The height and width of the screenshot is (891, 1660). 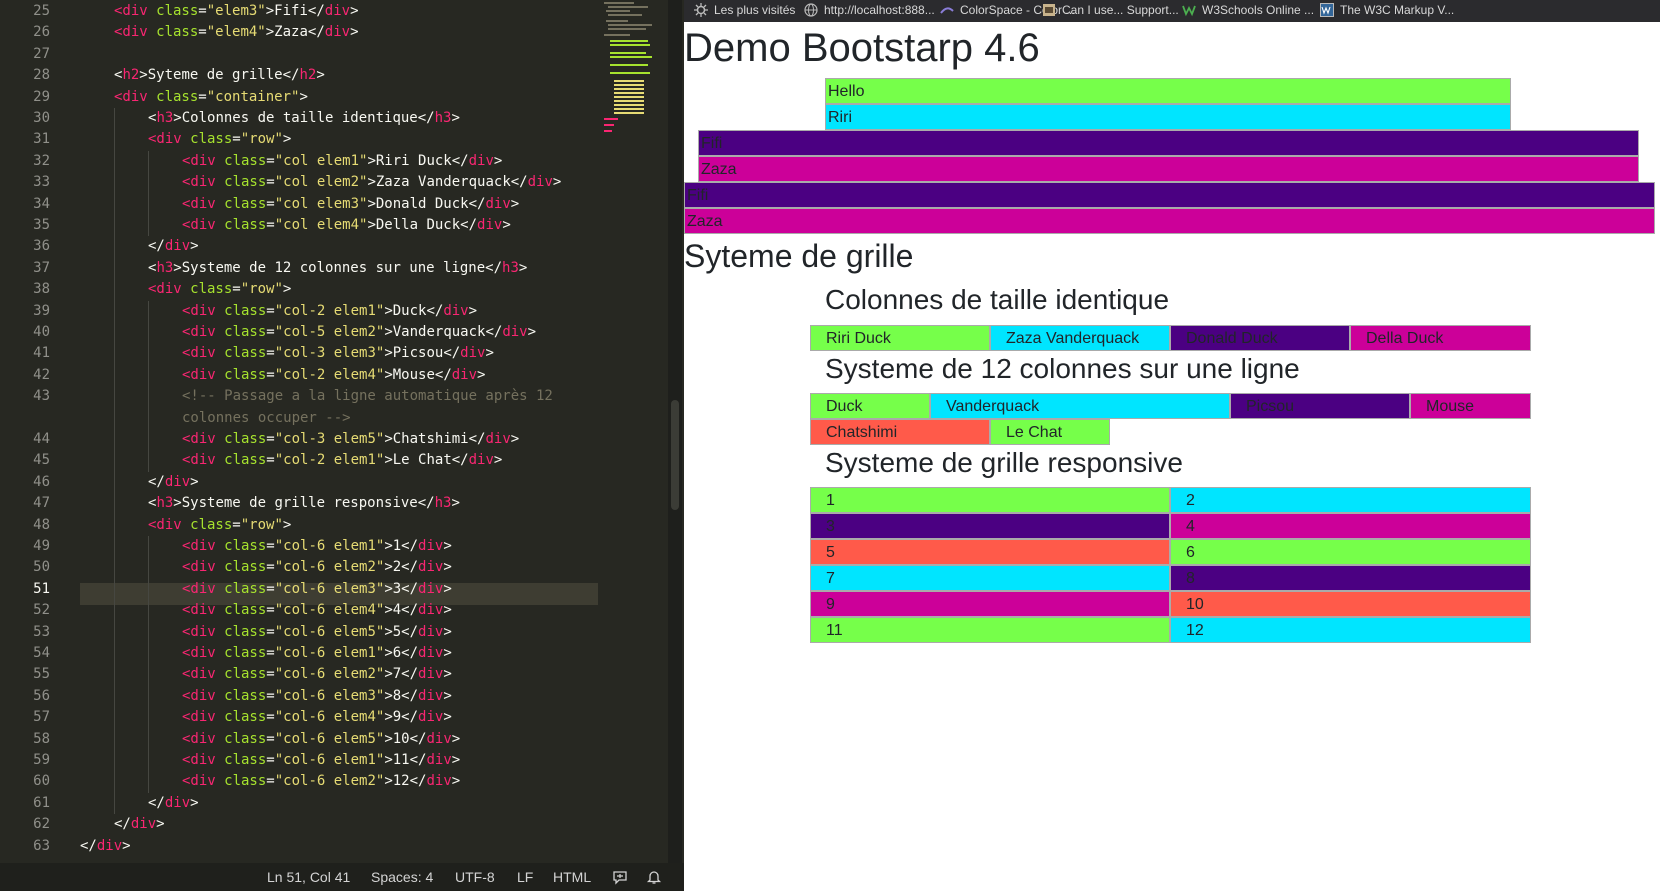 I want to click on code-line: <div class="col-6 elem3">8</div>, so click(x=317, y=696).